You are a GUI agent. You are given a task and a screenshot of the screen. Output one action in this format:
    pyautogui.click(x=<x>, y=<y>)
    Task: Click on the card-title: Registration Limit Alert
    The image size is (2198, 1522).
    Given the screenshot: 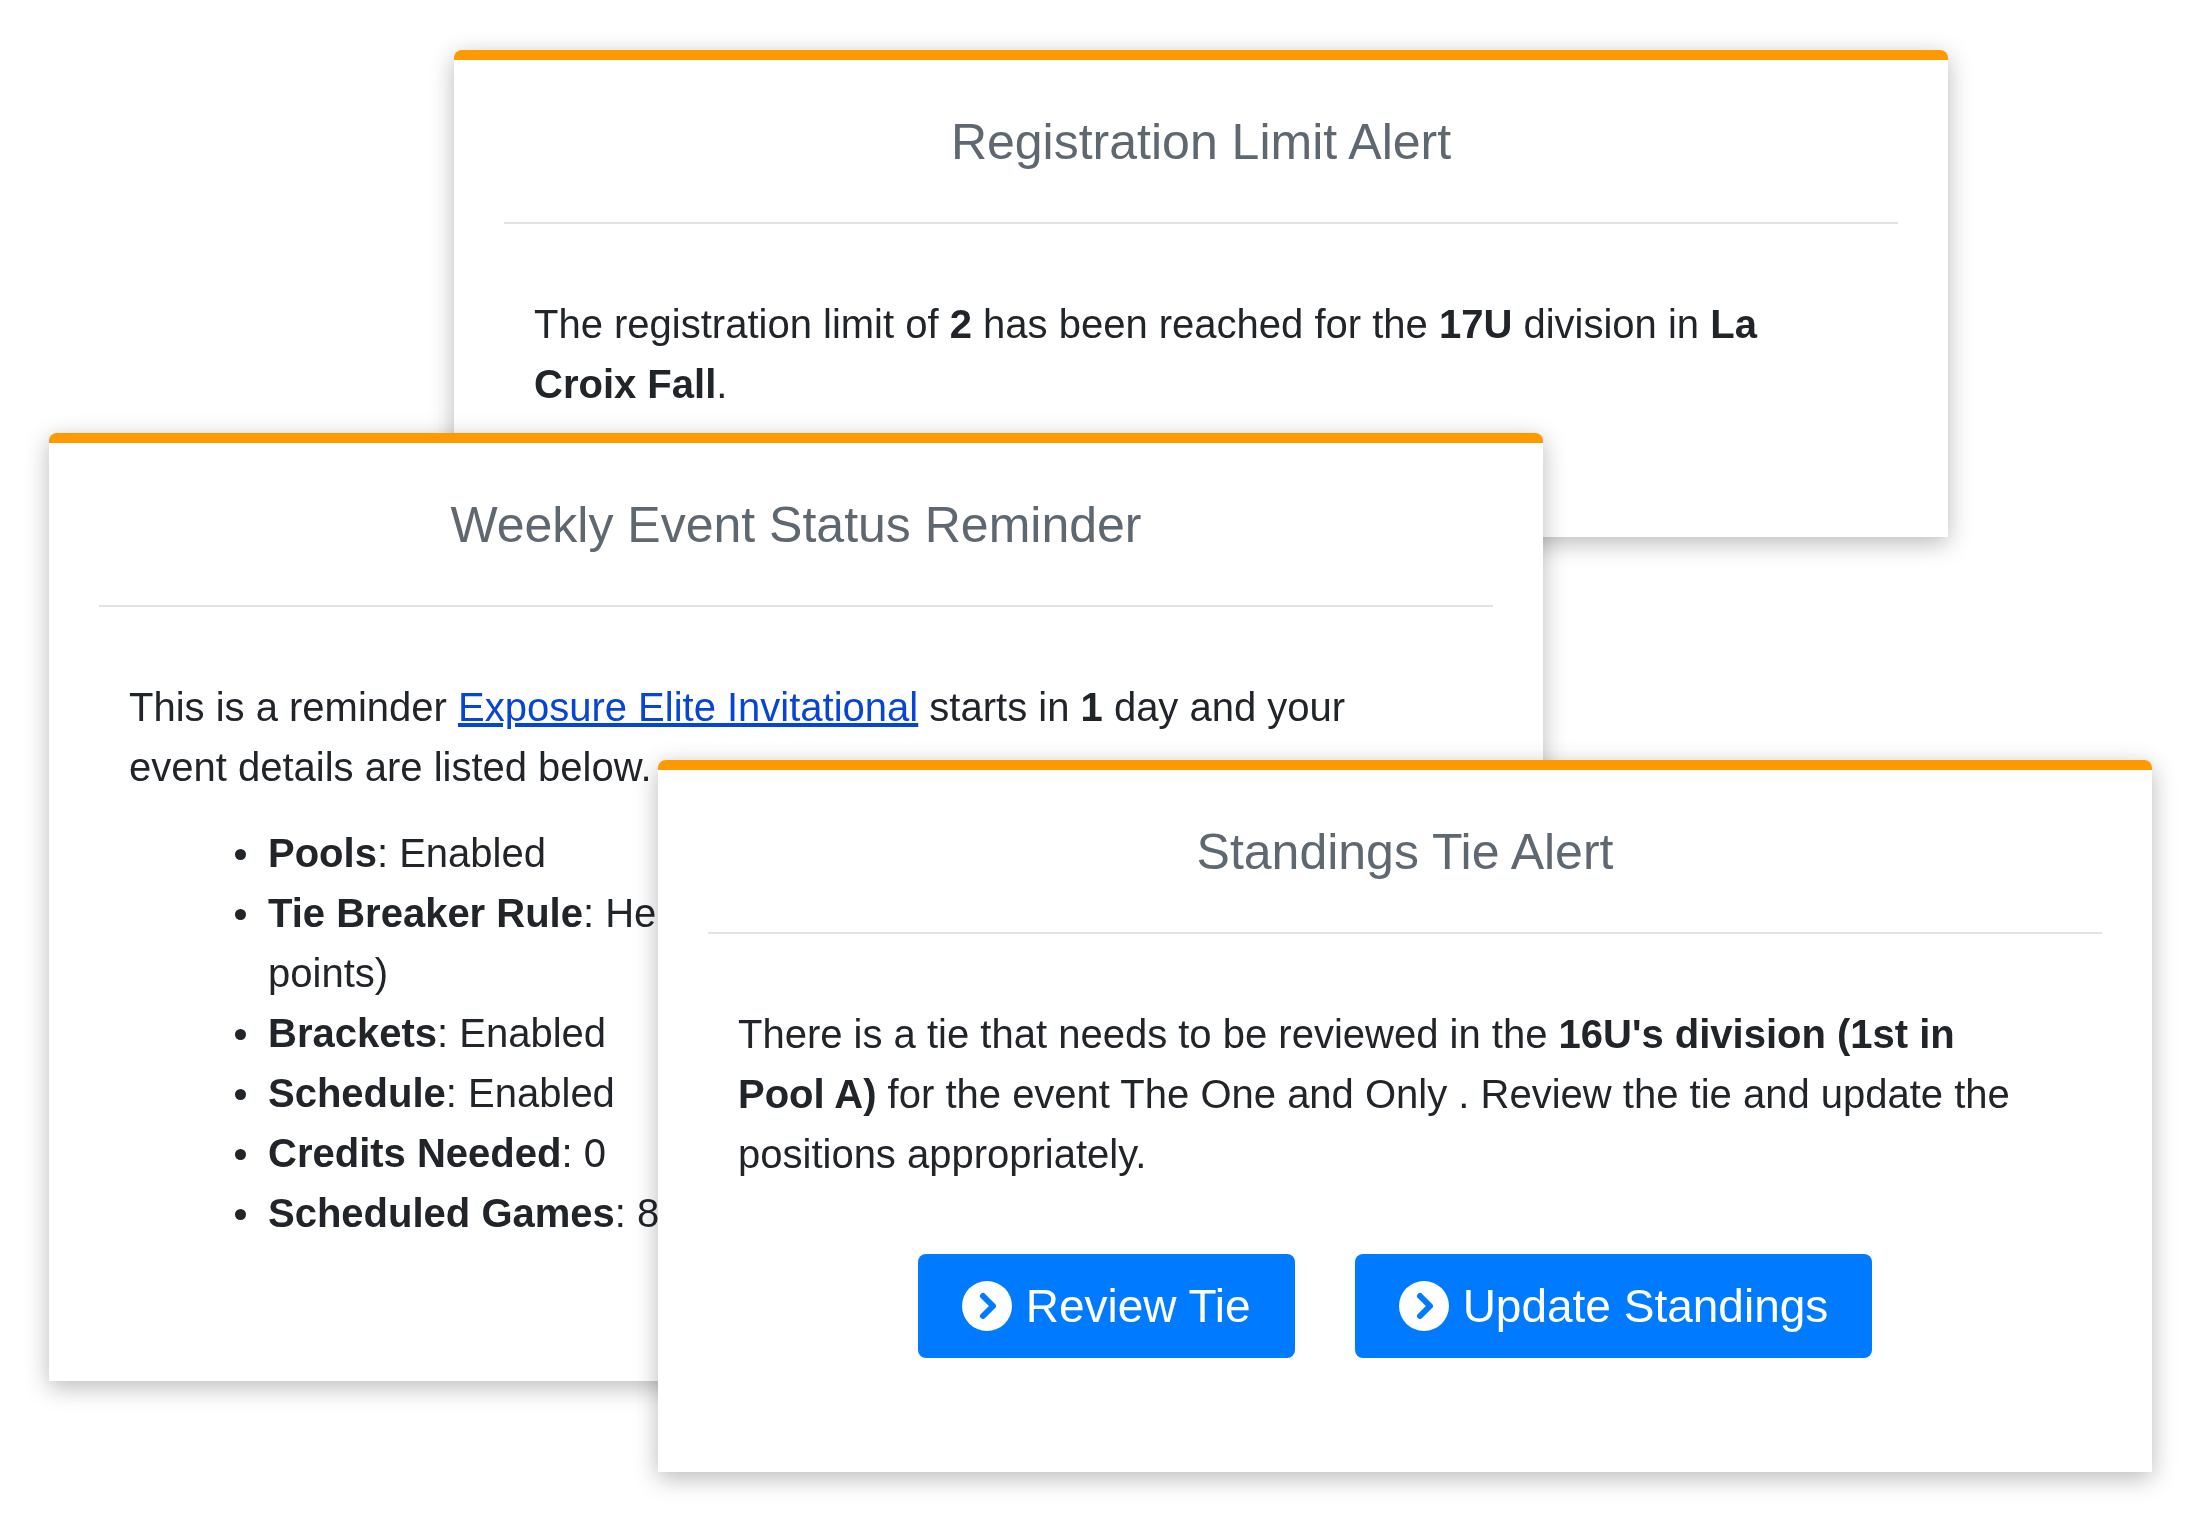 What is the action you would take?
    pyautogui.click(x=1201, y=142)
    